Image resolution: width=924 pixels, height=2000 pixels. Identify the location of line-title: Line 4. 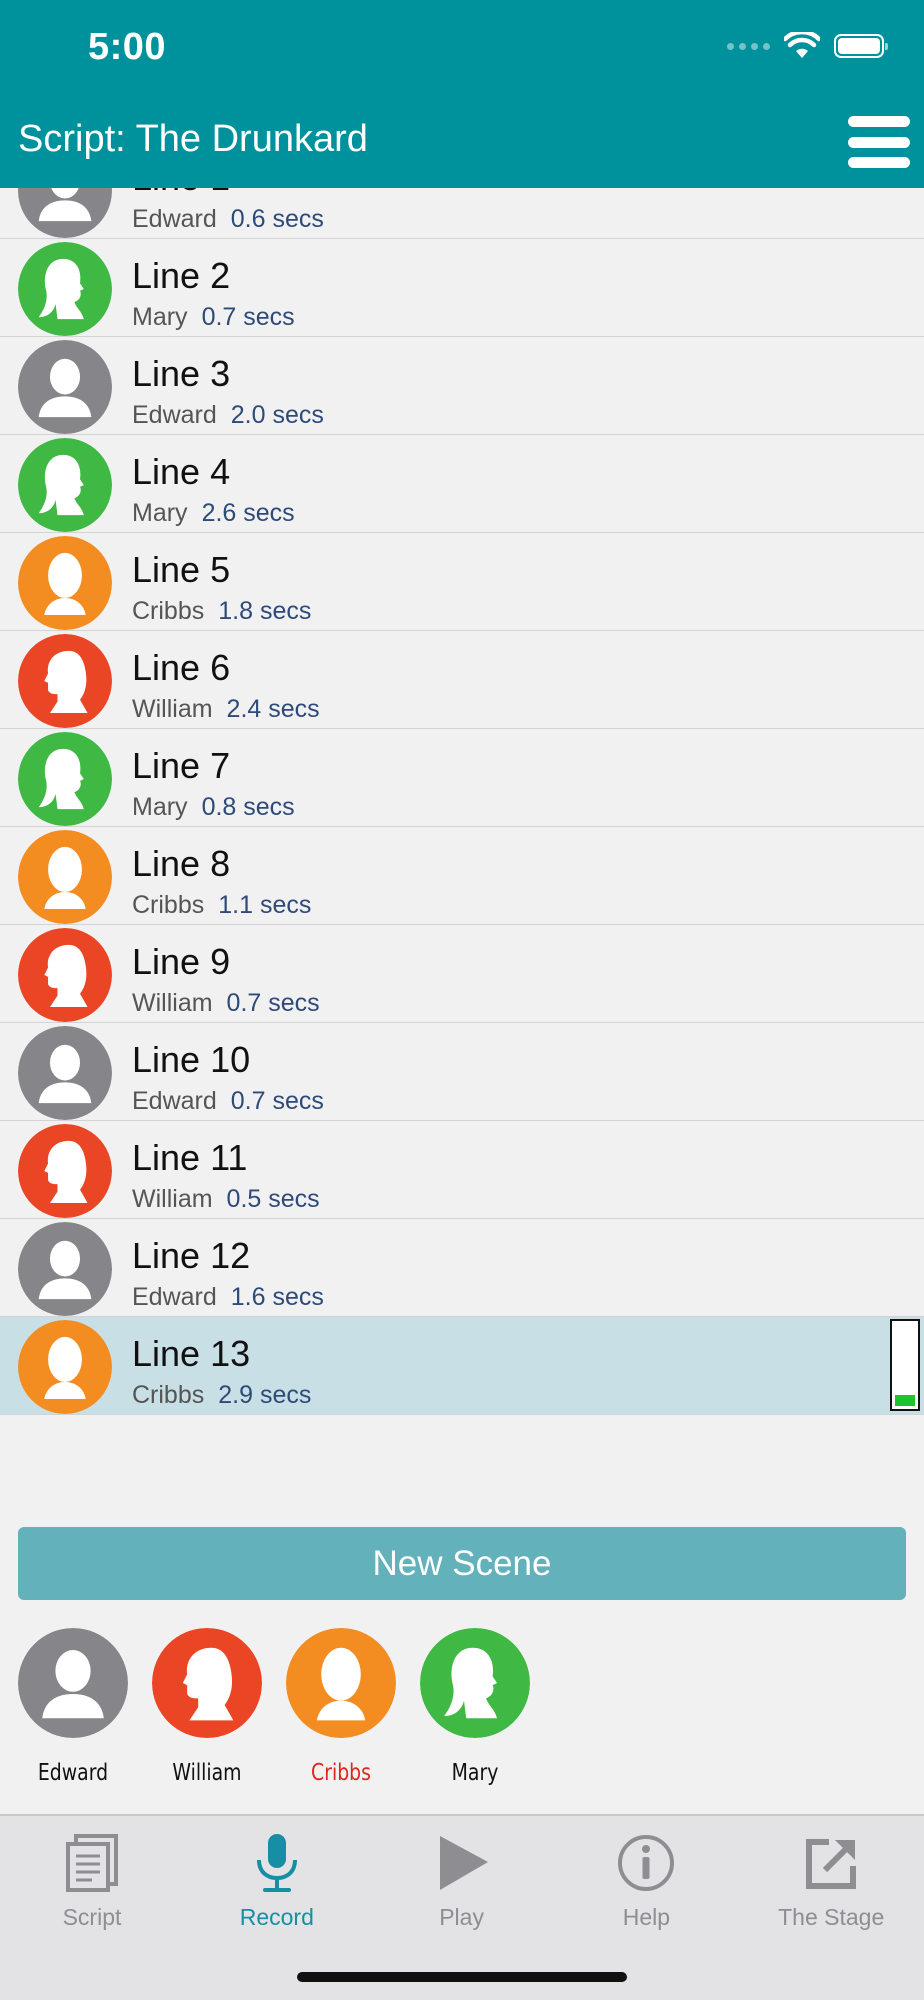
(181, 471).